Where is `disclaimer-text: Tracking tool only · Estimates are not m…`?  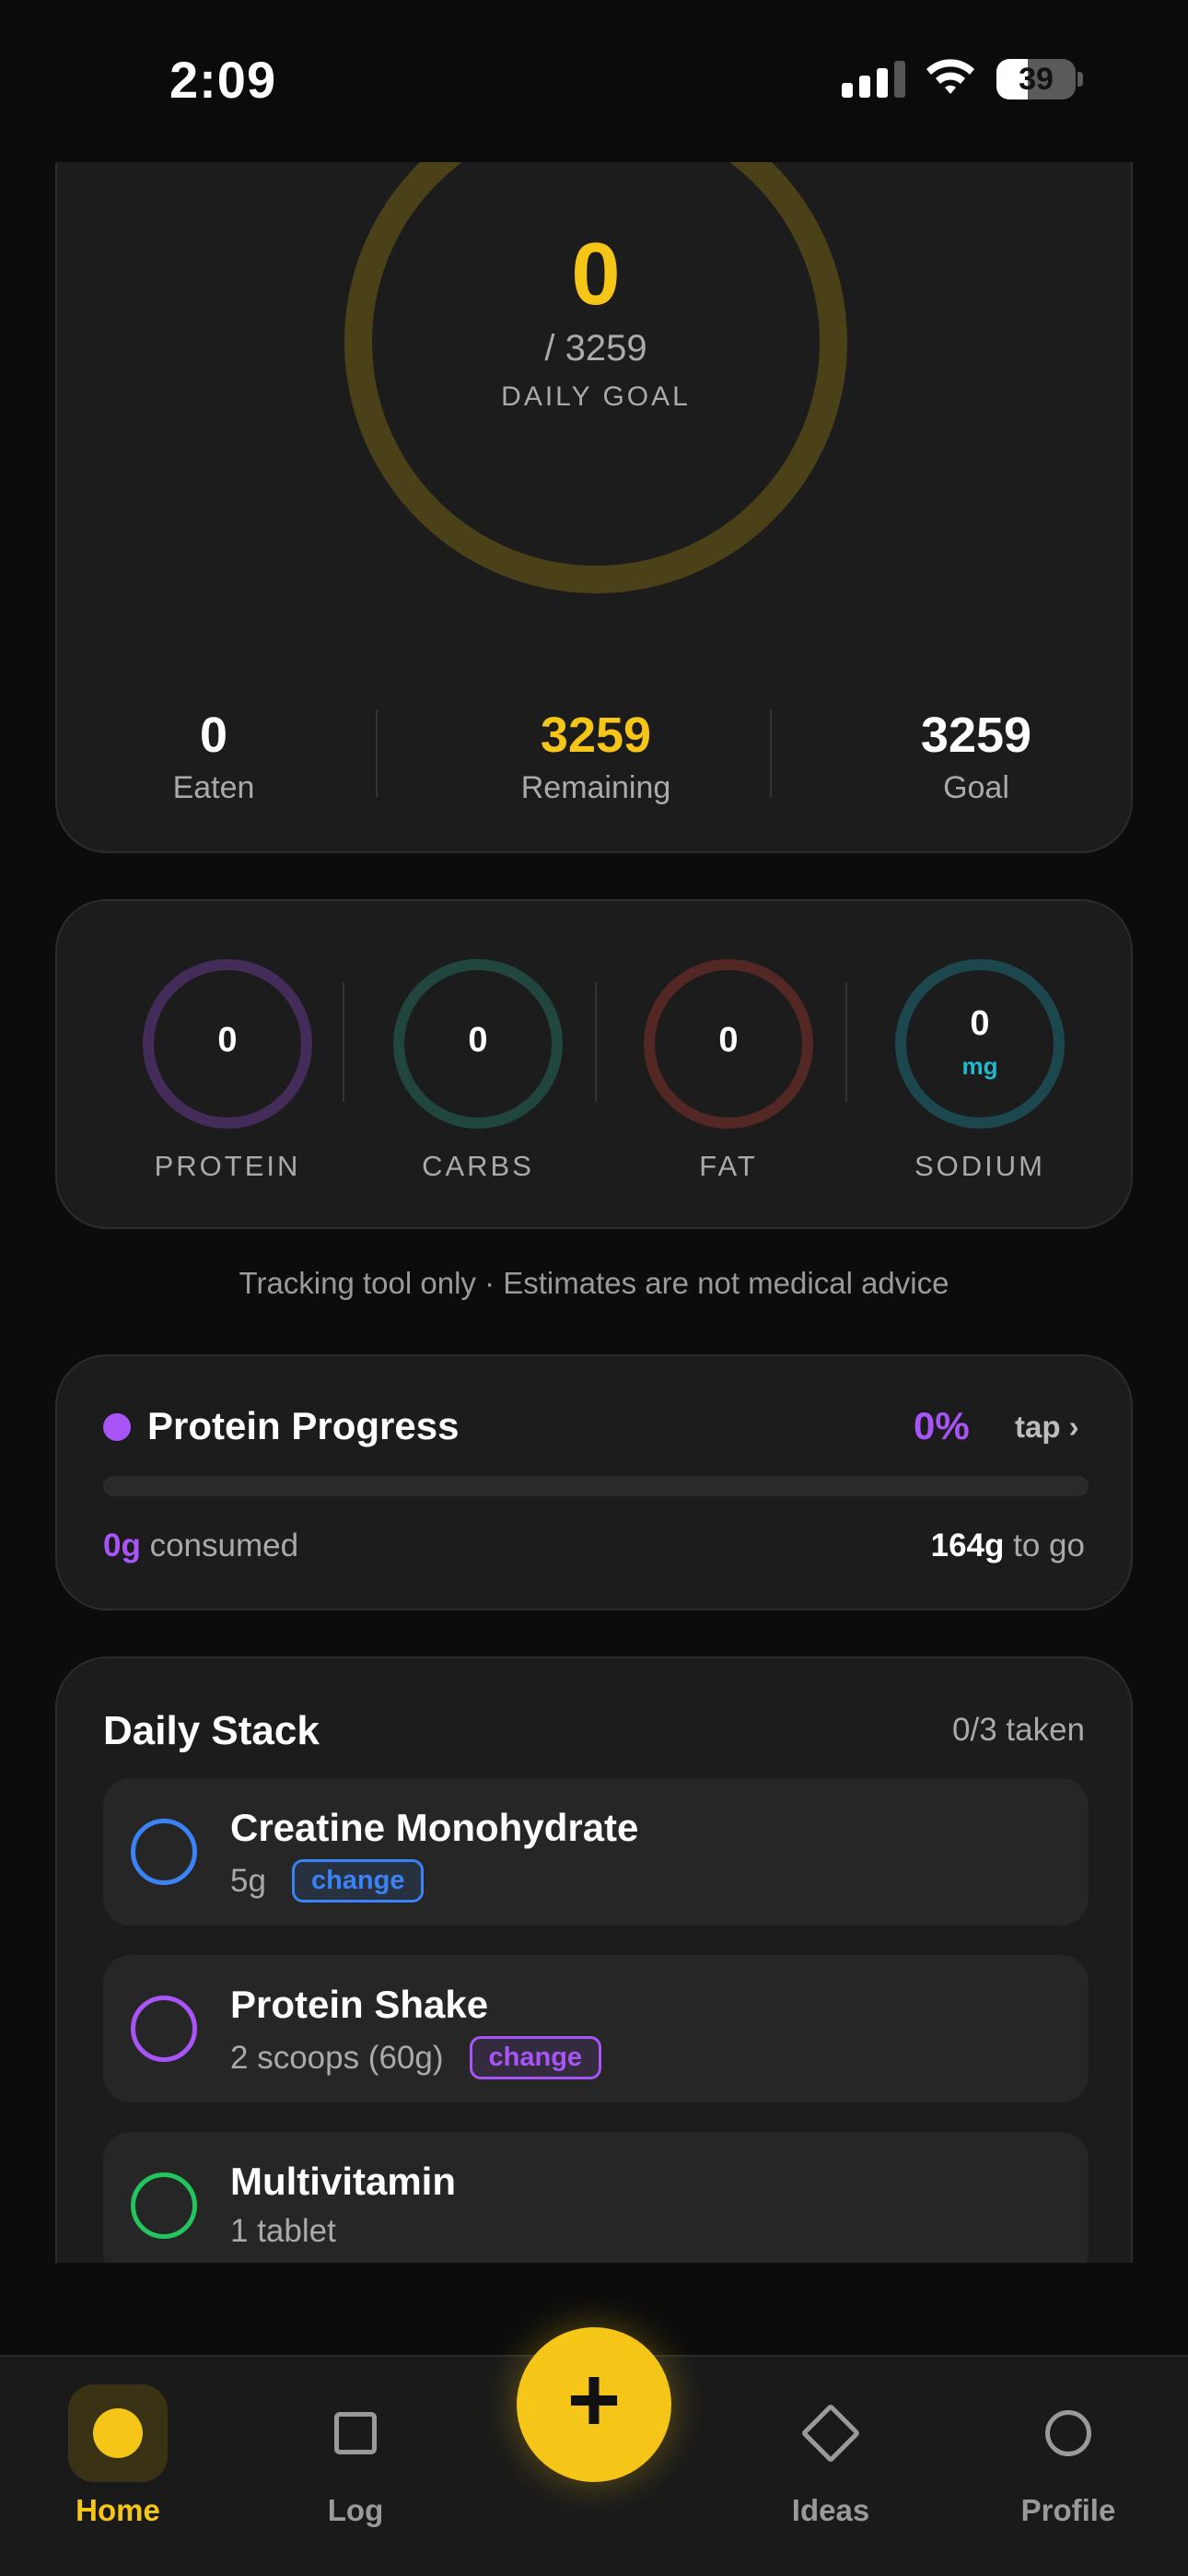
disclaimer-text: Tracking tool only · Estimates are not m… is located at coordinates (594, 1283).